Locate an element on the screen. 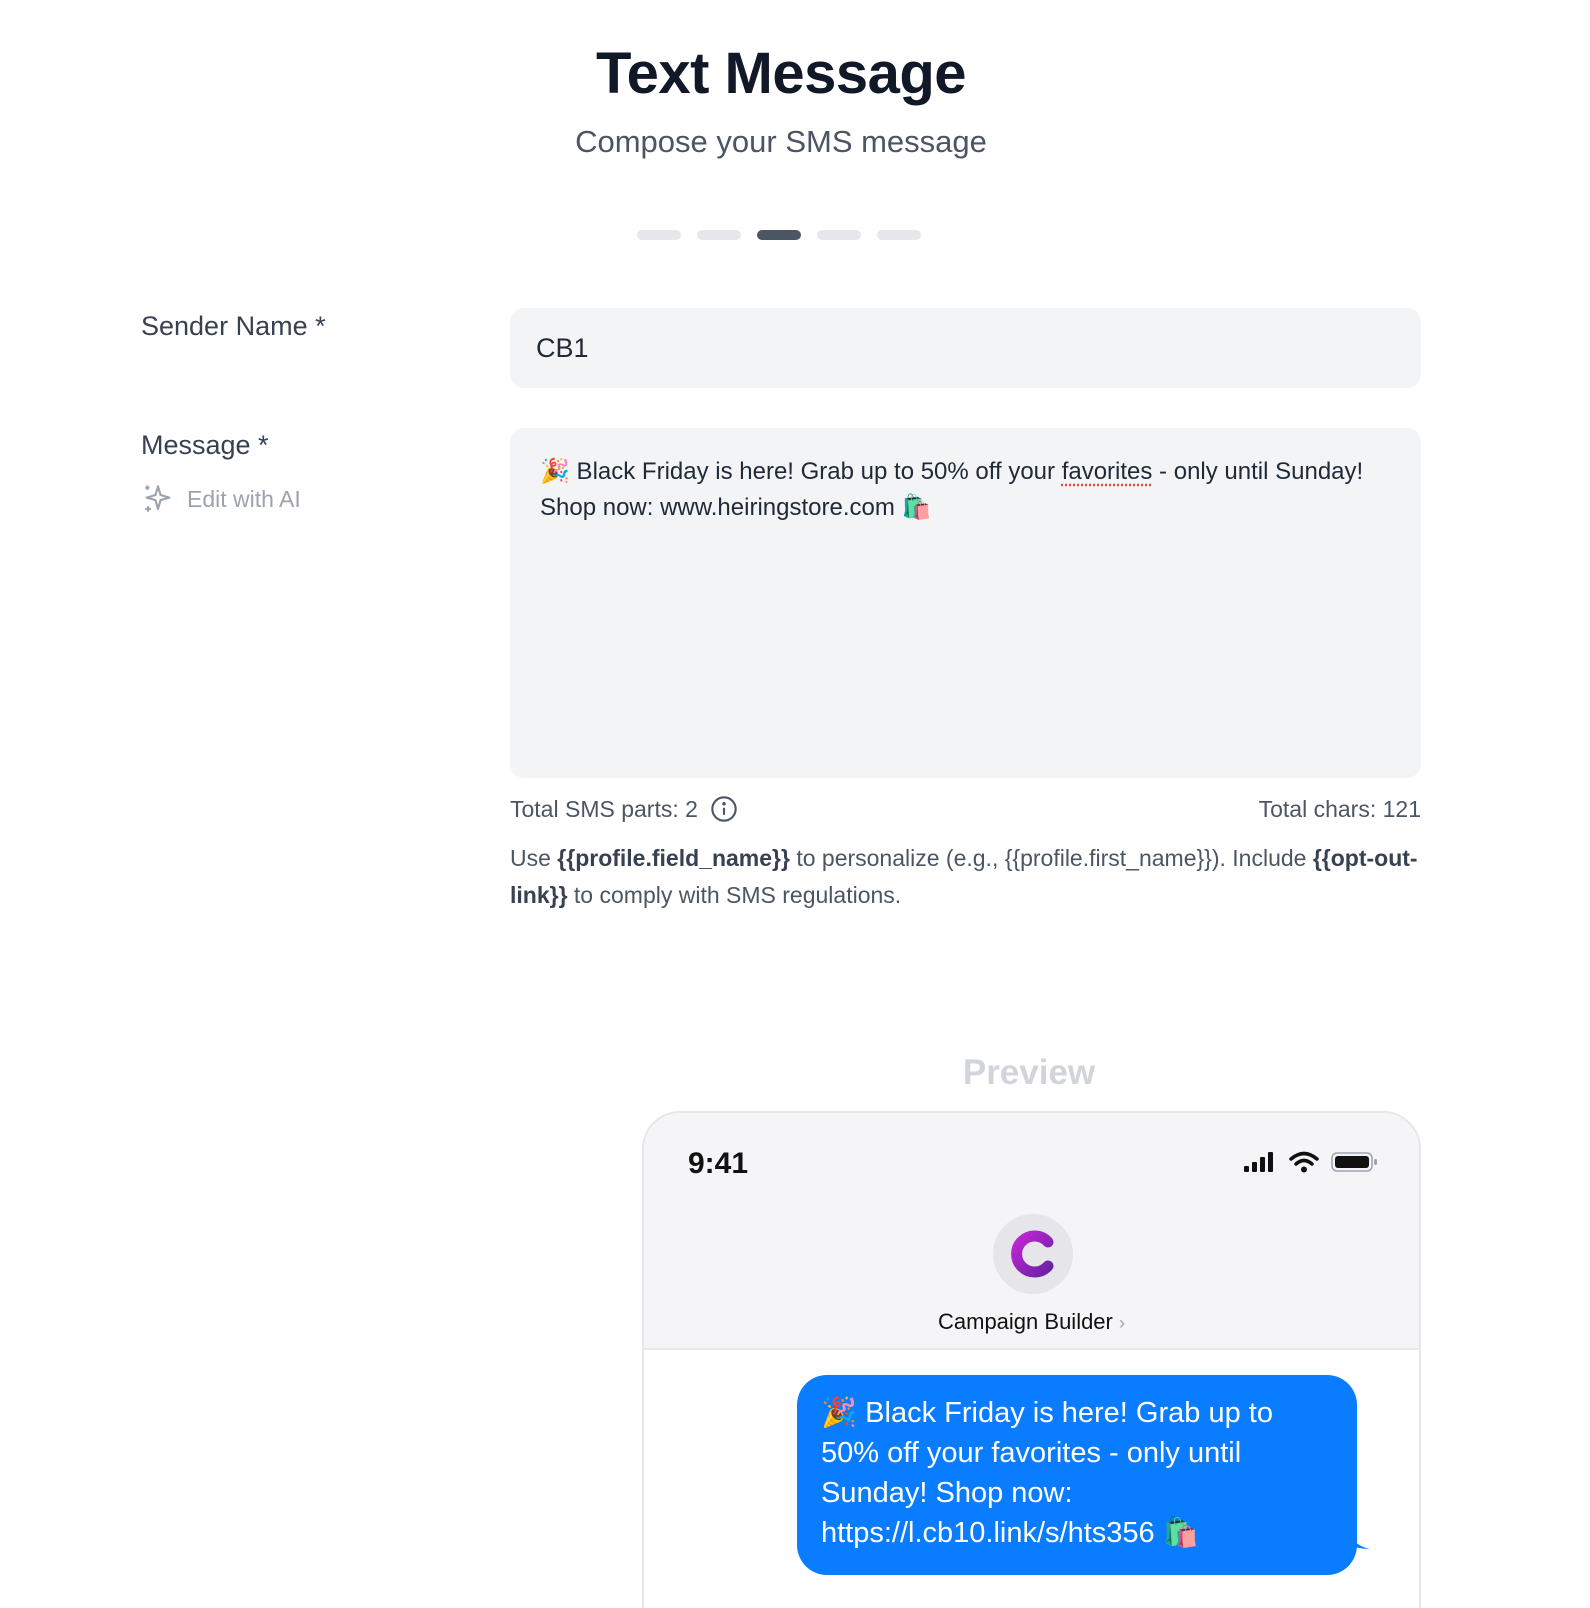 The image size is (1590, 1608). edit-with-ai-button: Edit with AI is located at coordinates (221, 499).